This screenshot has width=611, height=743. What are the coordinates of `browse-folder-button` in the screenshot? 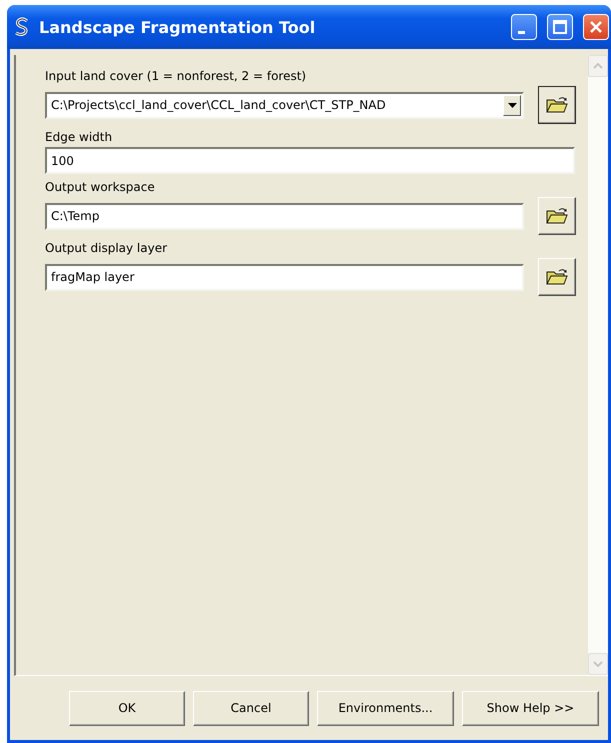 It's located at (557, 105).